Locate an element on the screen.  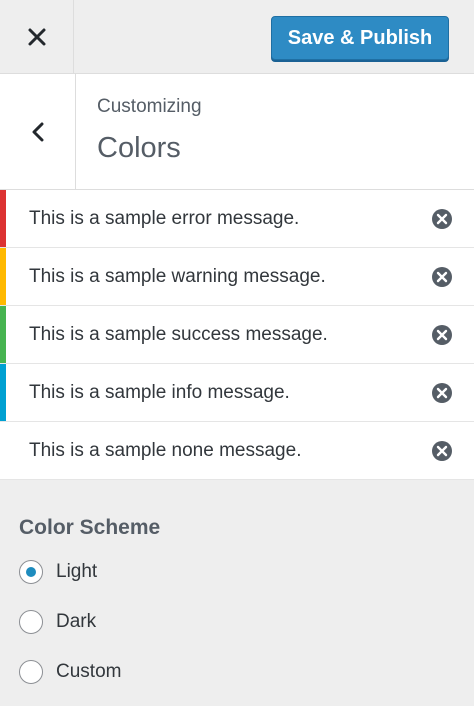
radio-label: Custom is located at coordinates (89, 671).